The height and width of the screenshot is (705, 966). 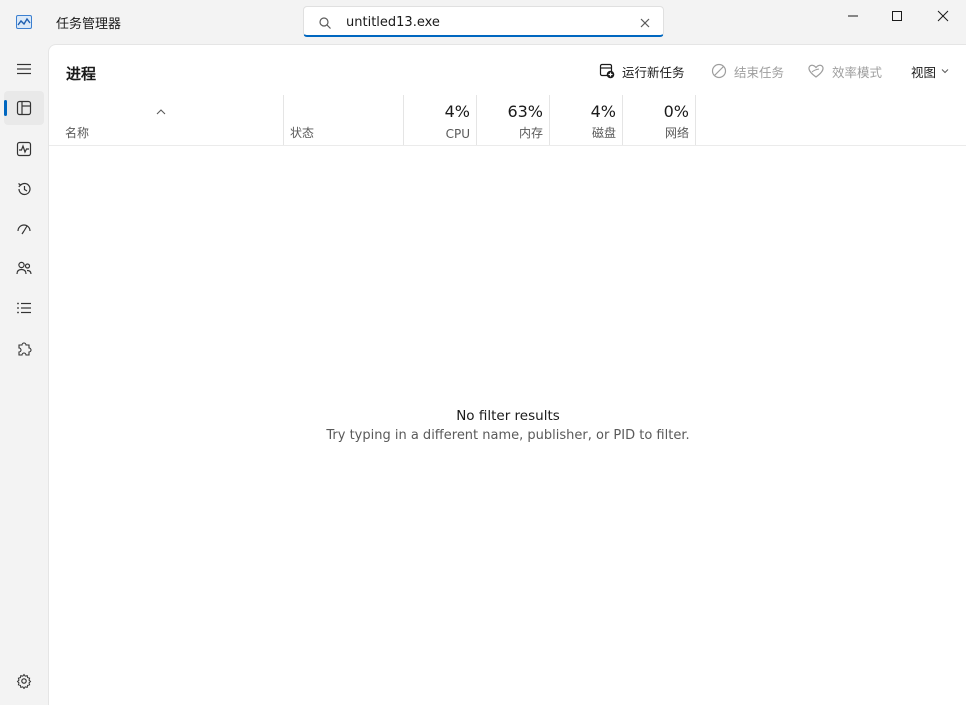 What do you see at coordinates (653, 72) in the screenshot?
I see `run-new-task-label: 运行新任务` at bounding box center [653, 72].